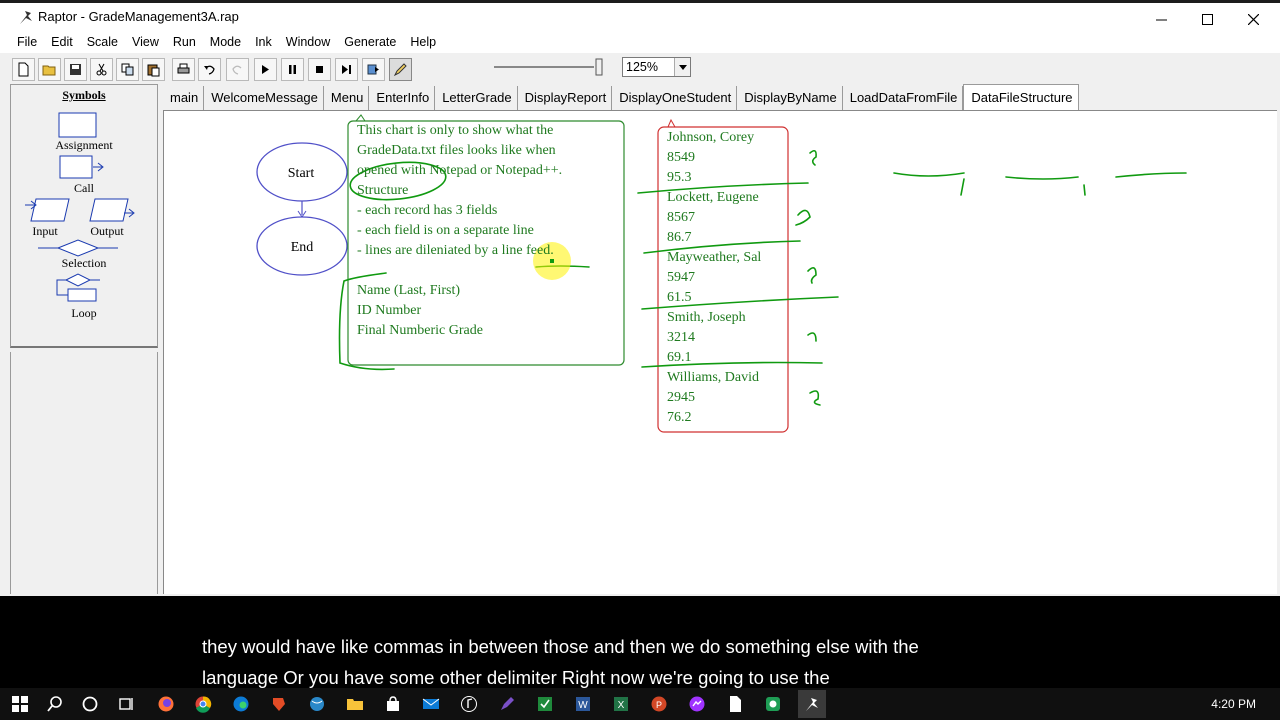  Describe the element at coordinates (84, 145) in the screenshot. I see `assignment-label: Assignment` at that location.